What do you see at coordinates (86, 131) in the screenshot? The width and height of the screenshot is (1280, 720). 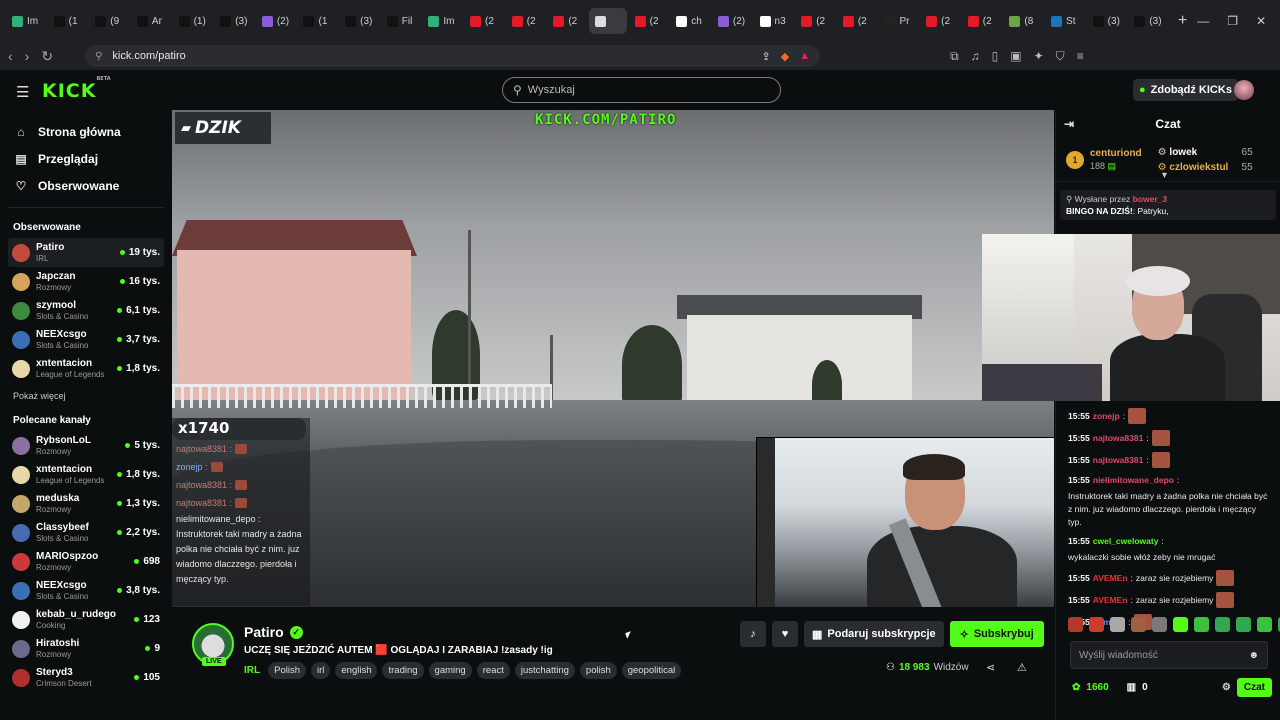 I see `sidebar-nav-home: ⌂ Strona główna` at bounding box center [86, 131].